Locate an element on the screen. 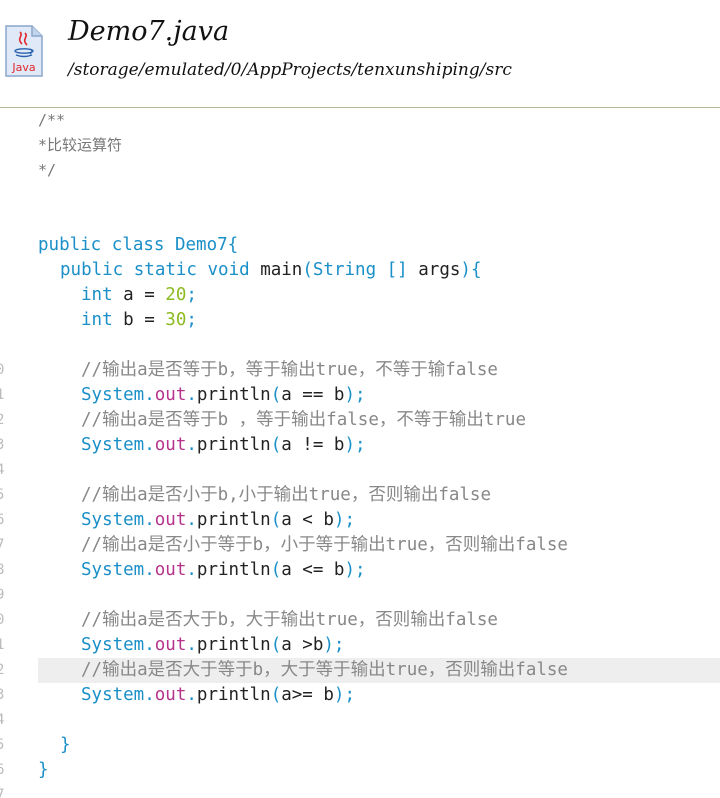 This screenshot has width=720, height=798. code-line: /** is located at coordinates (360, 120).